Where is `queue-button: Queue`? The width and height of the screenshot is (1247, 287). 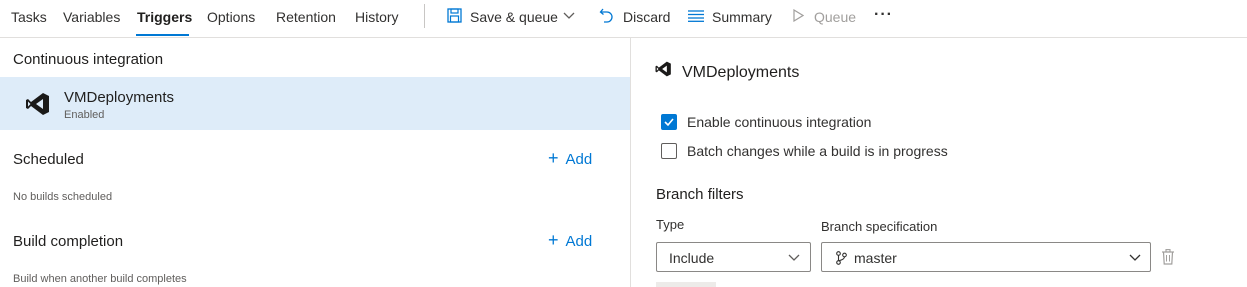 queue-button: Queue is located at coordinates (825, 17).